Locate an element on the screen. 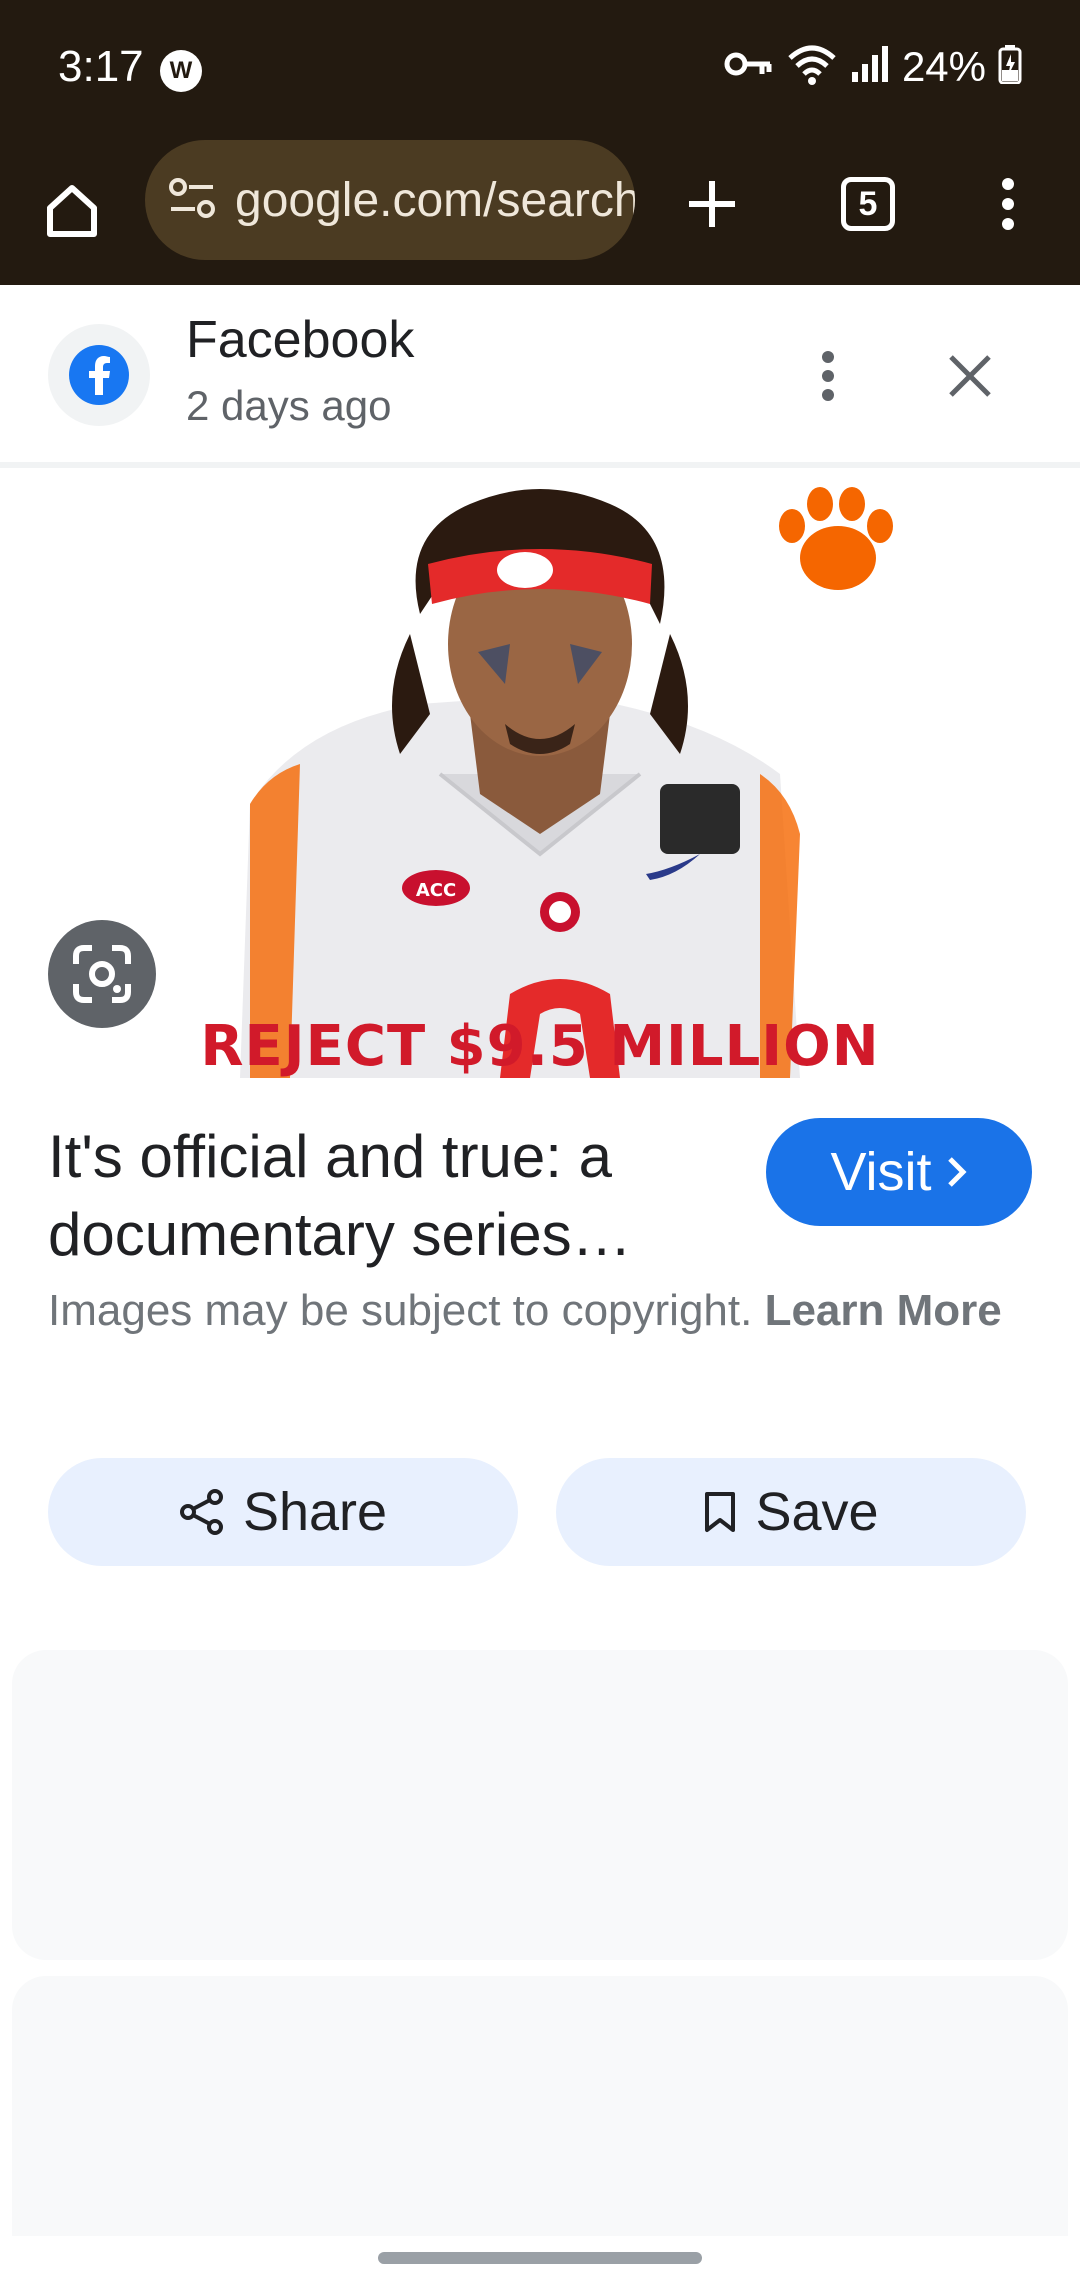  lens-button is located at coordinates (102, 974).